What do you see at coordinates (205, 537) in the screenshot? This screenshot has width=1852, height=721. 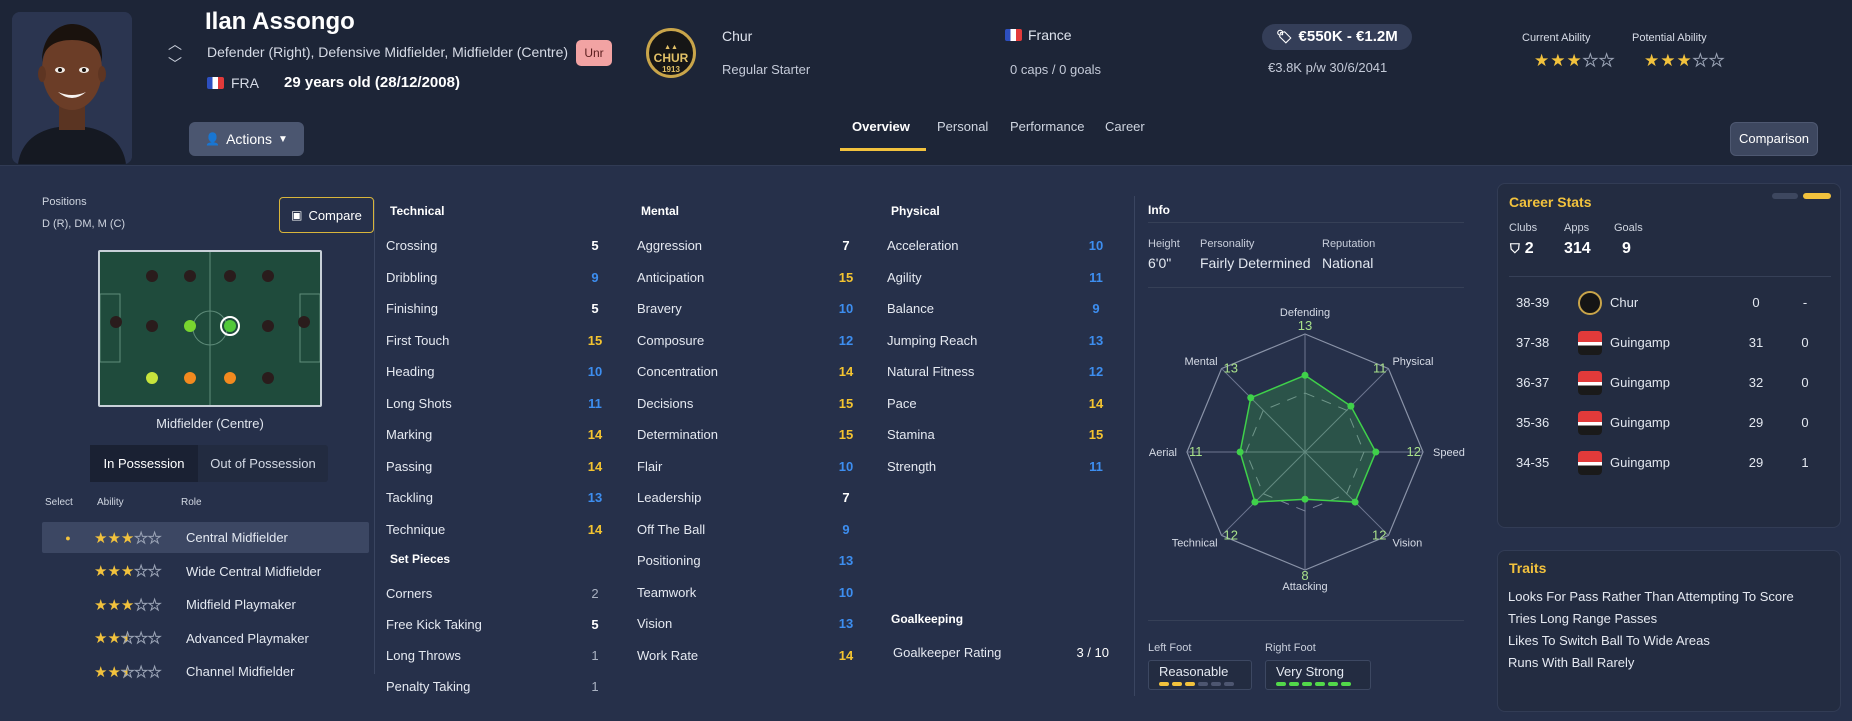 I see `role-row: ● ★★★★★ Central Midfielder` at bounding box center [205, 537].